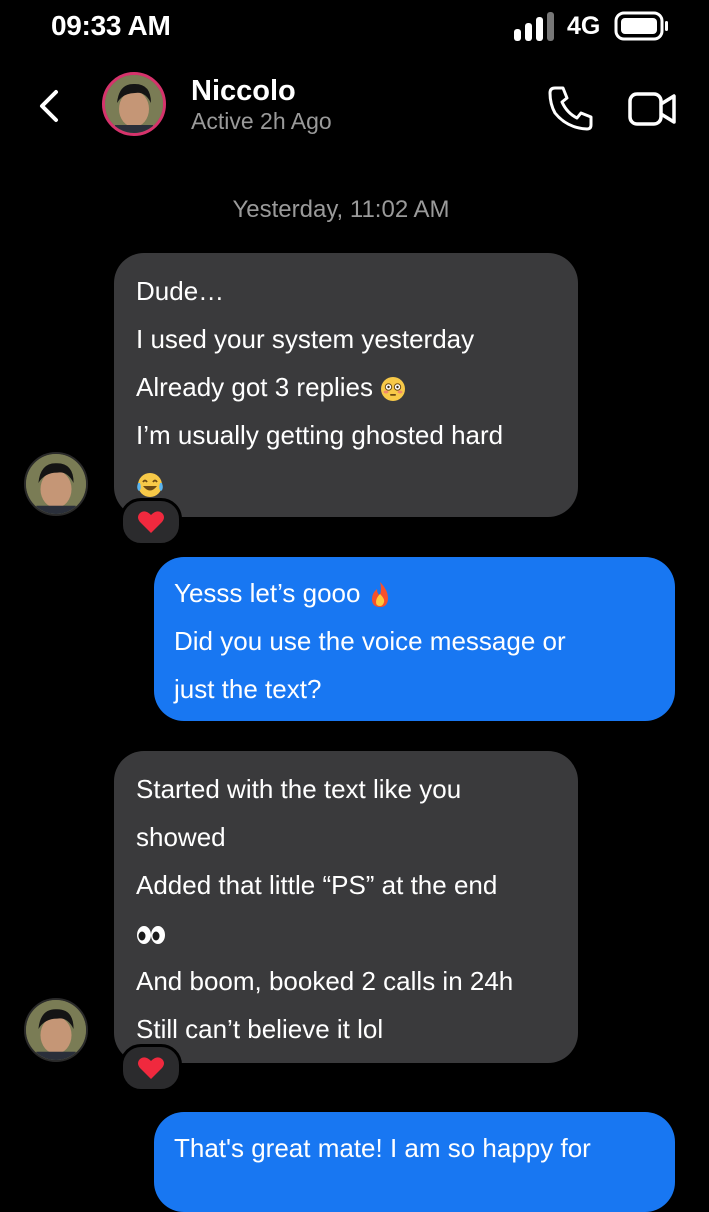 This screenshot has width=709, height=1212. What do you see at coordinates (305, 339) in the screenshot?
I see `message-line: I used your system yesterday` at bounding box center [305, 339].